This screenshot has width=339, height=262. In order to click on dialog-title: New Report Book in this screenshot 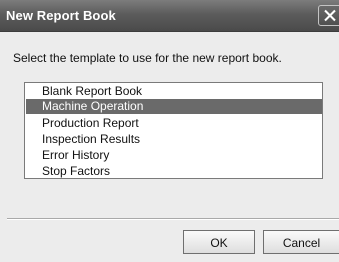, I will do `click(61, 15)`.